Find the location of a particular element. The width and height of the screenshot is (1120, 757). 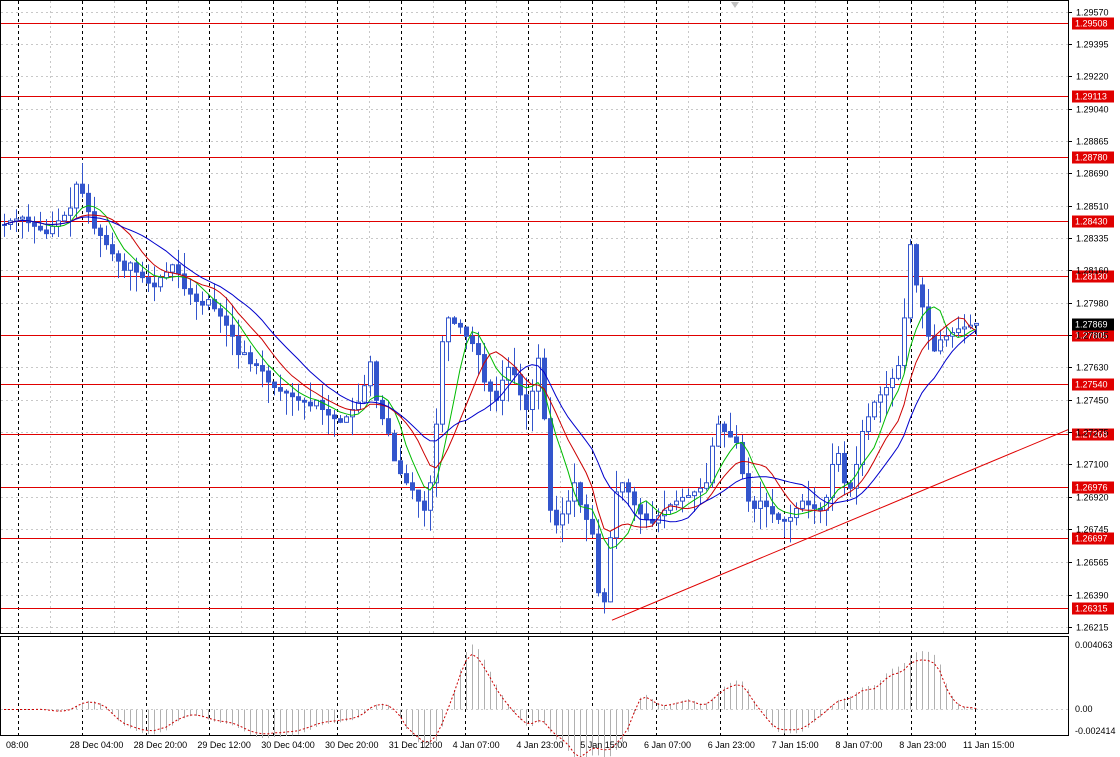

price-tick-label: 1.27275 is located at coordinates (1092, 433).